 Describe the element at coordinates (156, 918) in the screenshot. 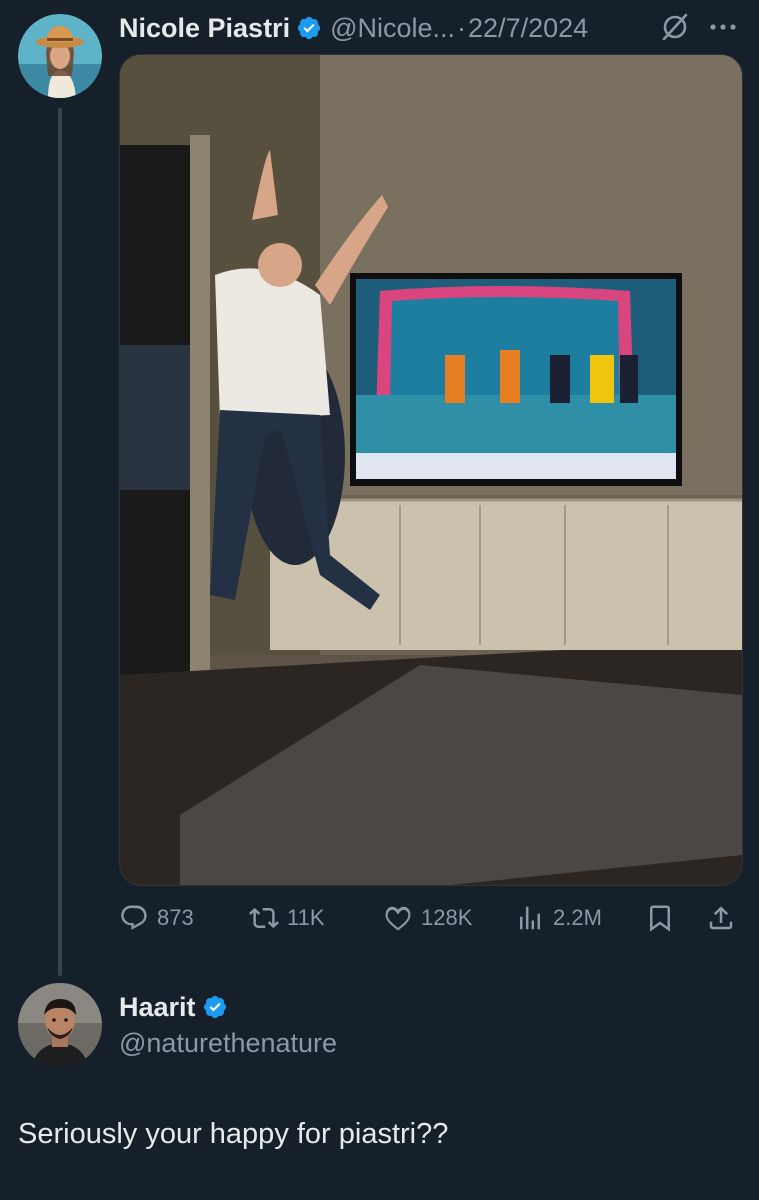

I see `reply-button: 873` at that location.